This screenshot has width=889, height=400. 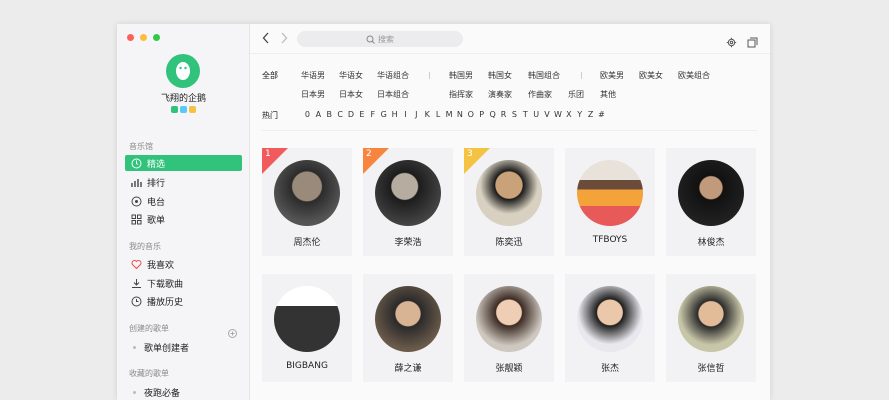 I want to click on user-name: 飞翔的企鹅, so click(x=183, y=97).